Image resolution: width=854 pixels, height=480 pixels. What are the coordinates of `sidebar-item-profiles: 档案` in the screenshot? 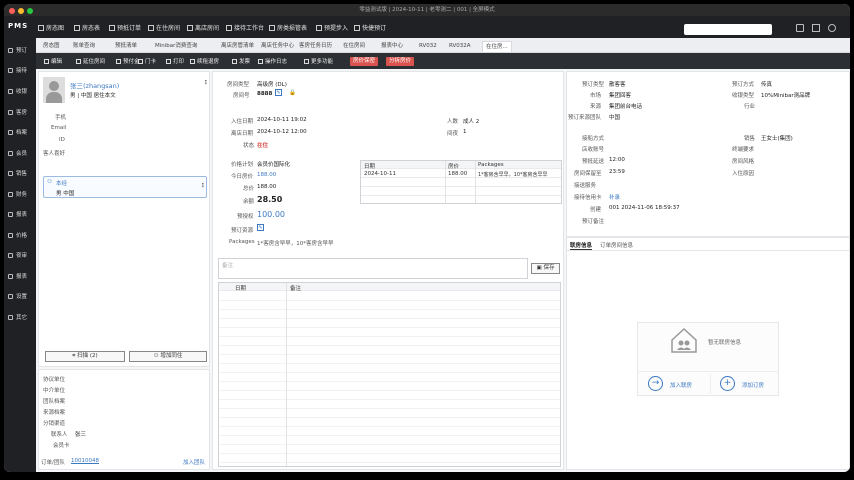 It's located at (20, 133).